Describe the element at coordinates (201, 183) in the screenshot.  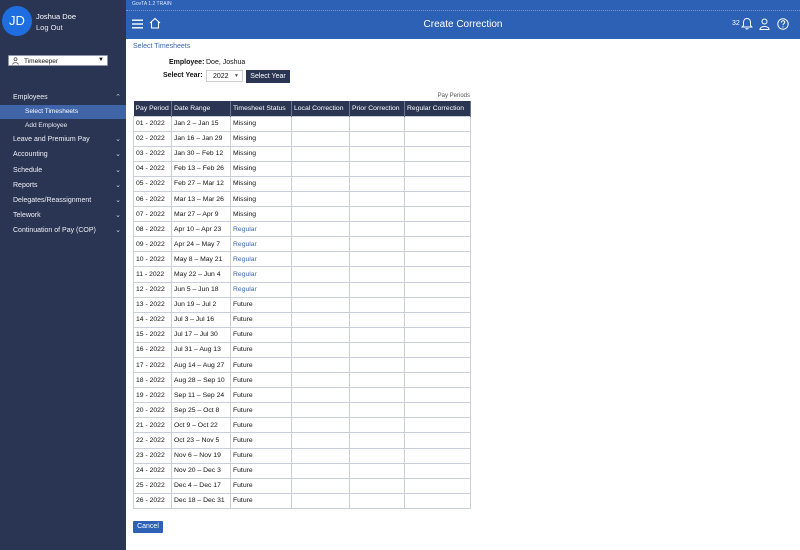
I see `date-range-cell: Feb 27 – Mar 12` at that location.